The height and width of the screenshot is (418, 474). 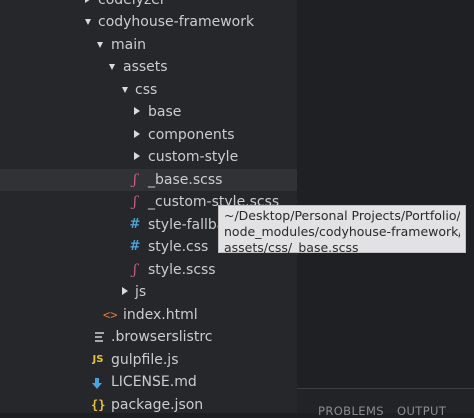 What do you see at coordinates (97, 382) in the screenshot?
I see `download-icon` at bounding box center [97, 382].